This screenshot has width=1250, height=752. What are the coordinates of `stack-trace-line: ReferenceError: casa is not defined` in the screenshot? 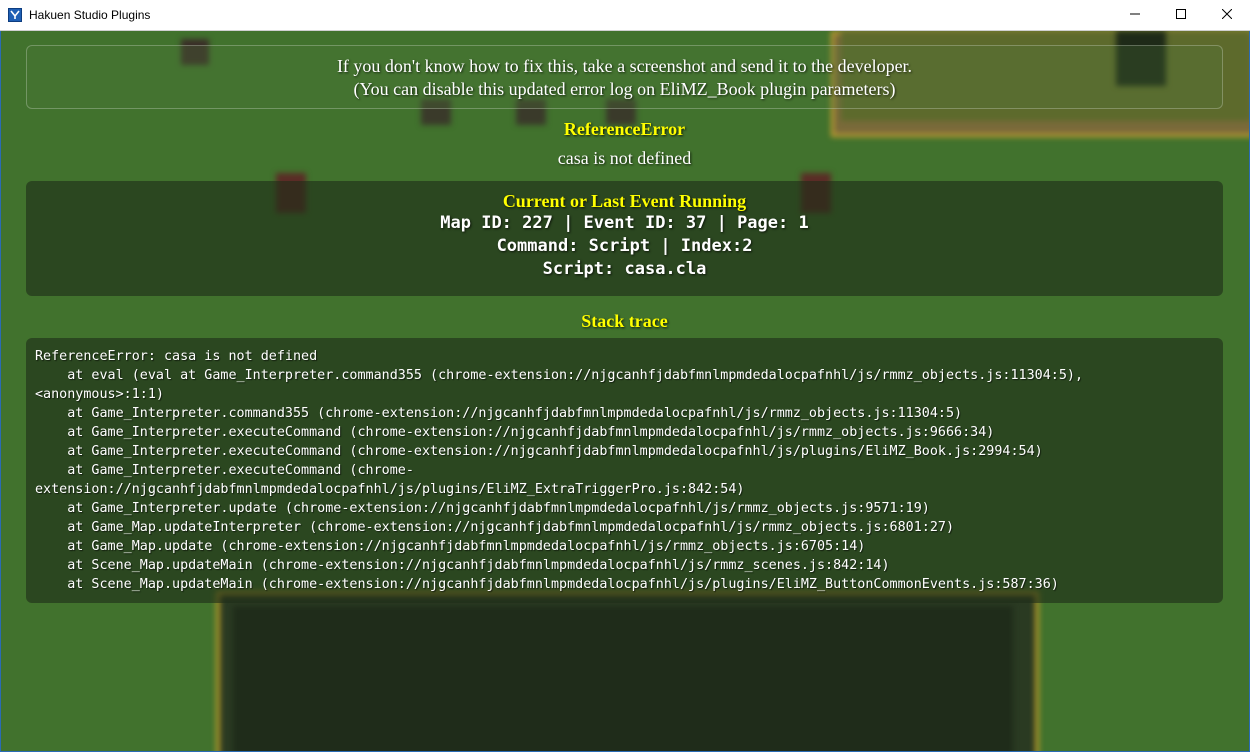 It's located at (176, 356).